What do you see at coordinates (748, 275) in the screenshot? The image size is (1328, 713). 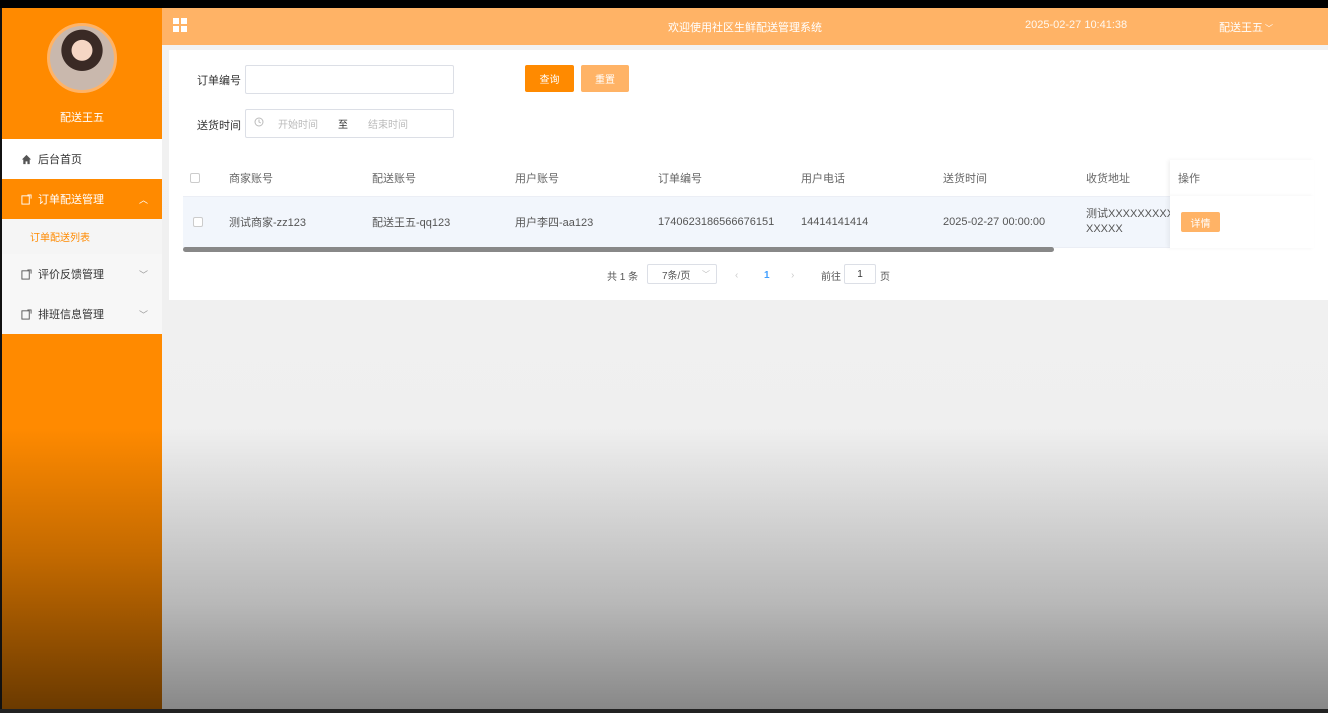 I see `pagination: 共 1 条 7条/页 ﹀ ‹ 1 › 前往 1 页` at bounding box center [748, 275].